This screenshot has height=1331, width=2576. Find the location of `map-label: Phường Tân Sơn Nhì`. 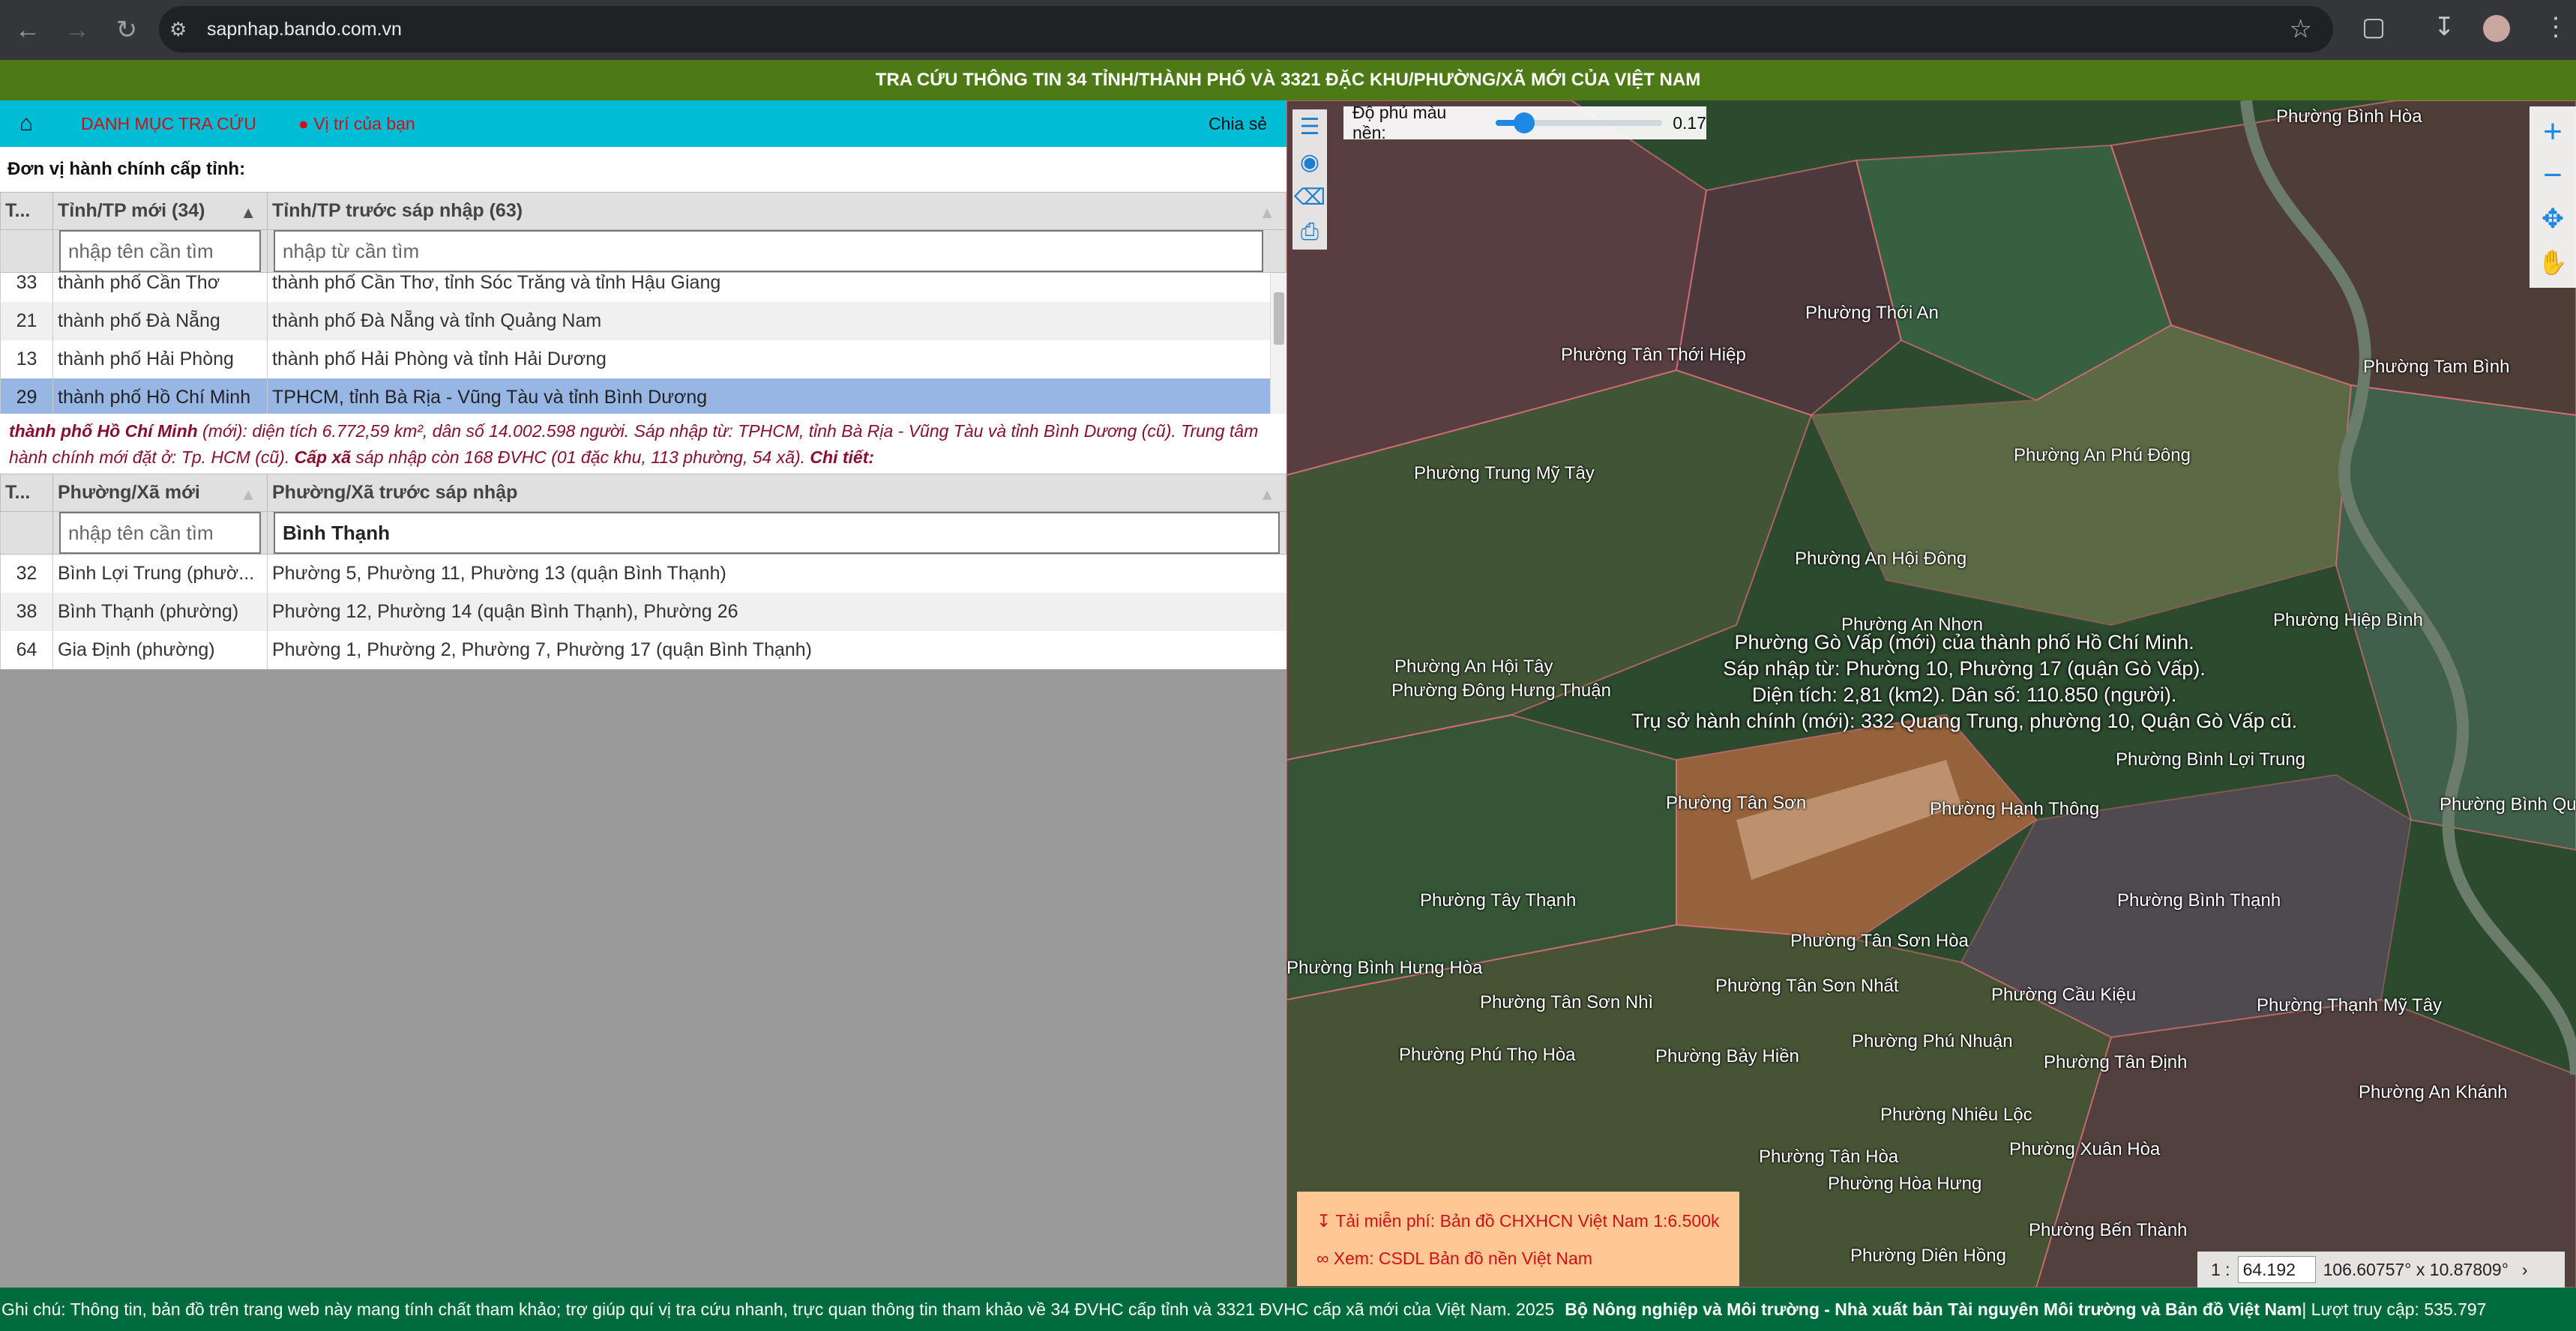

map-label: Phường Tân Sơn Nhì is located at coordinates (1567, 1002).